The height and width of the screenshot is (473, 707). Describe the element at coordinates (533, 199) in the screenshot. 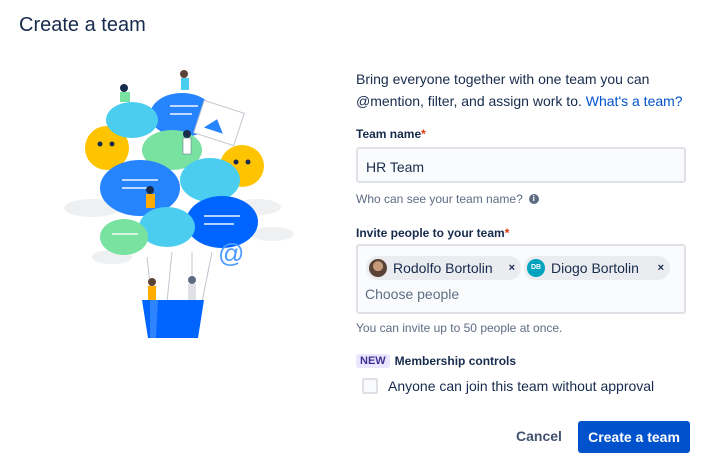

I see `info-icon: i` at that location.